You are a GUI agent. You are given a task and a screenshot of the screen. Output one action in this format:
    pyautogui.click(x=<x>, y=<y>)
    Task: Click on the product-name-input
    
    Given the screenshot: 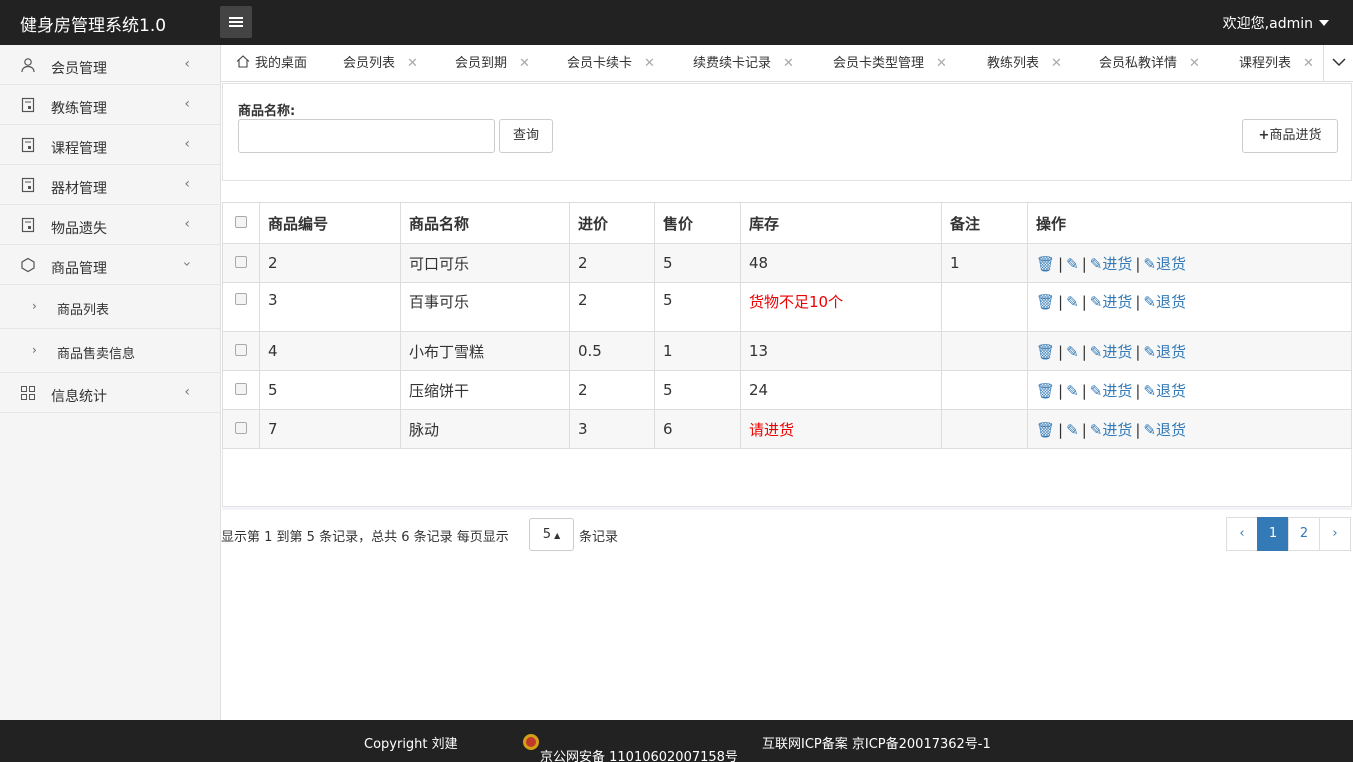 What is the action you would take?
    pyautogui.click(x=366, y=136)
    